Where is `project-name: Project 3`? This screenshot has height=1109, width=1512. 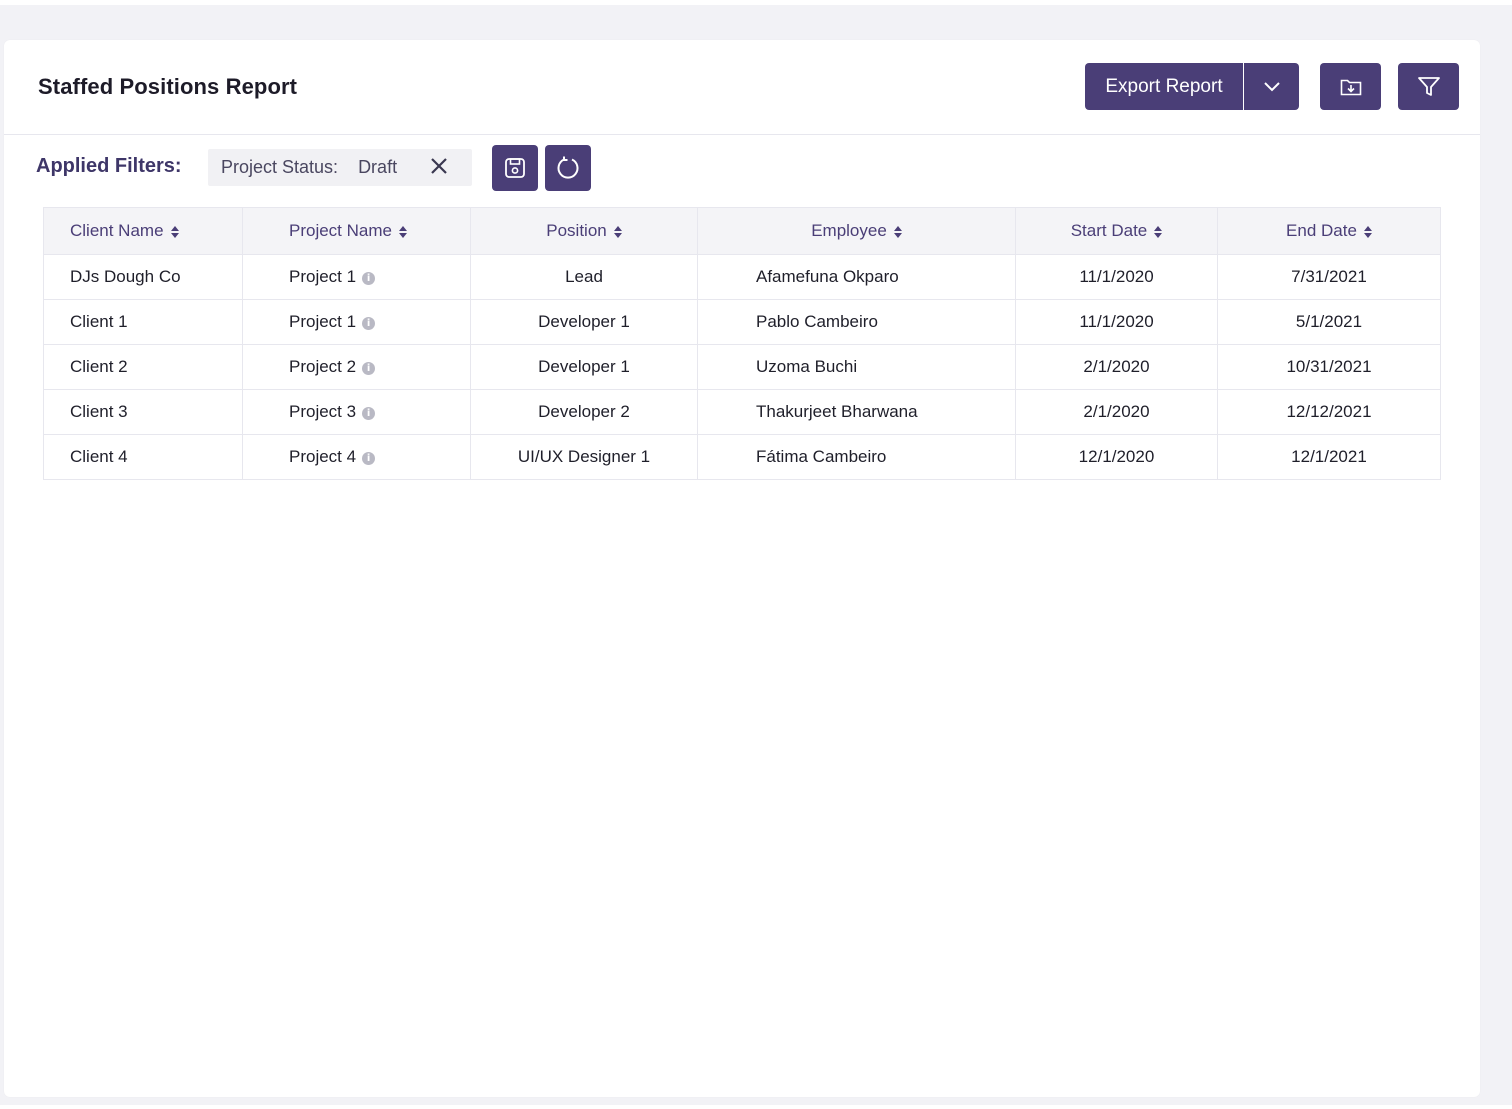
project-name: Project 3 is located at coordinates (323, 411).